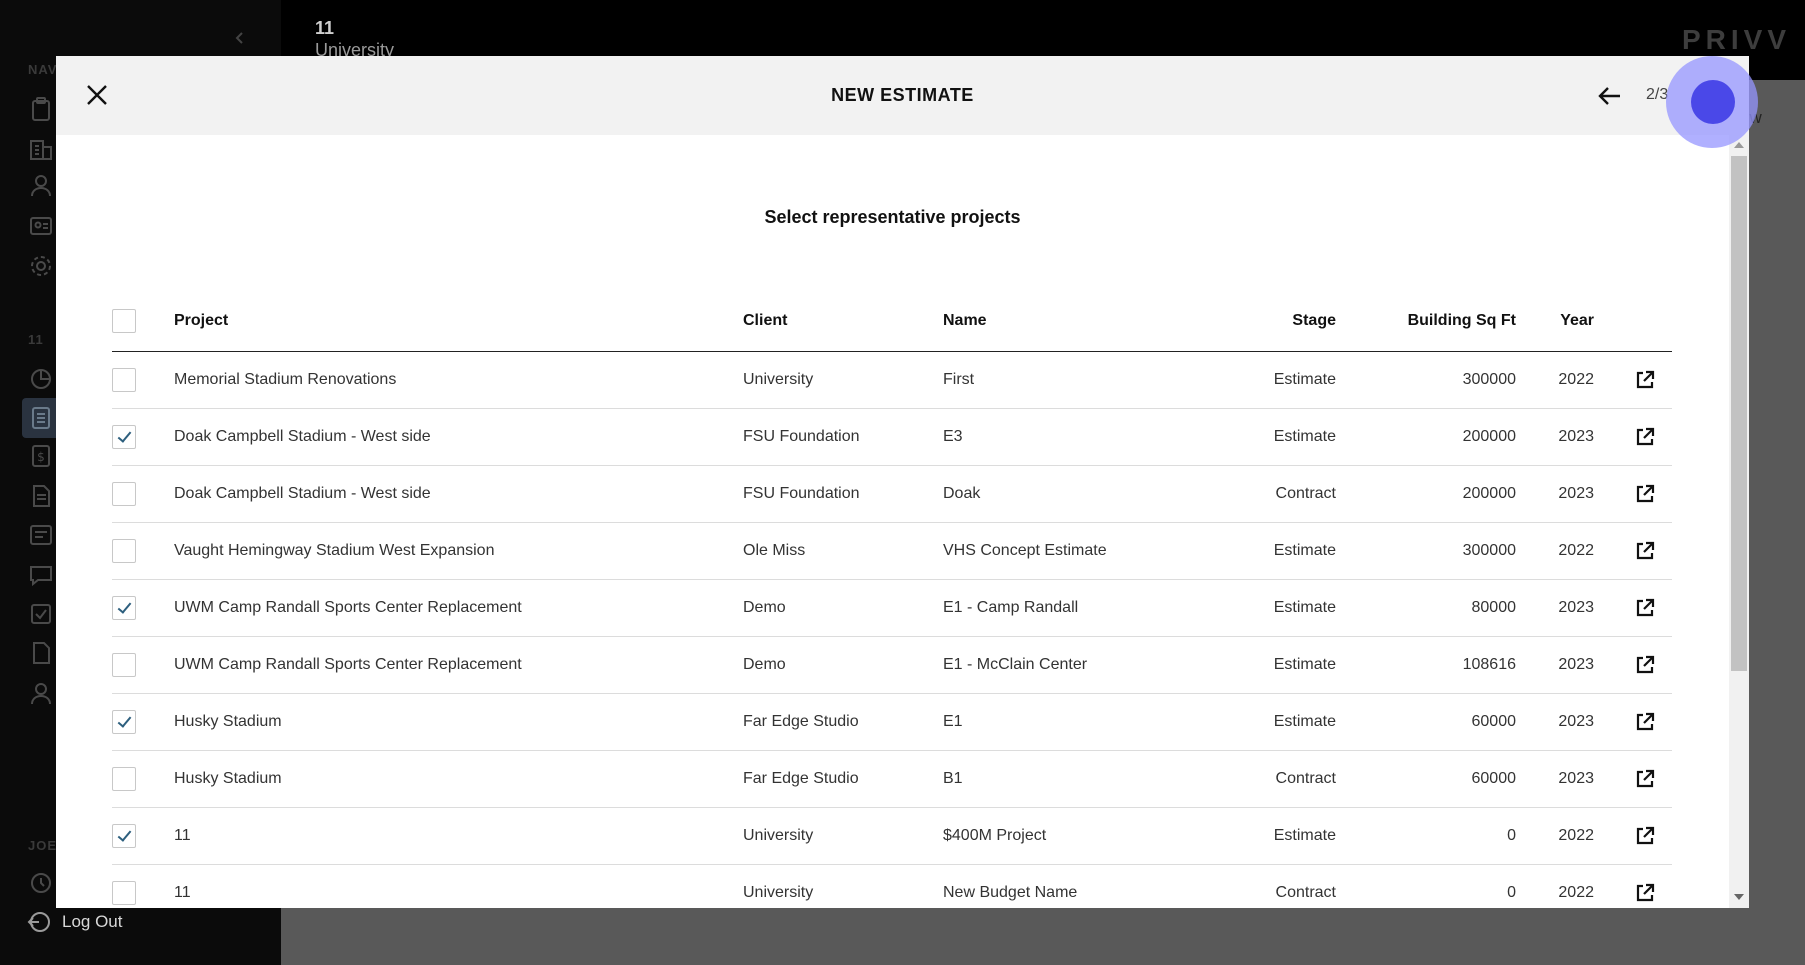 The image size is (1805, 965). I want to click on clipboard-icon, so click(41, 109).